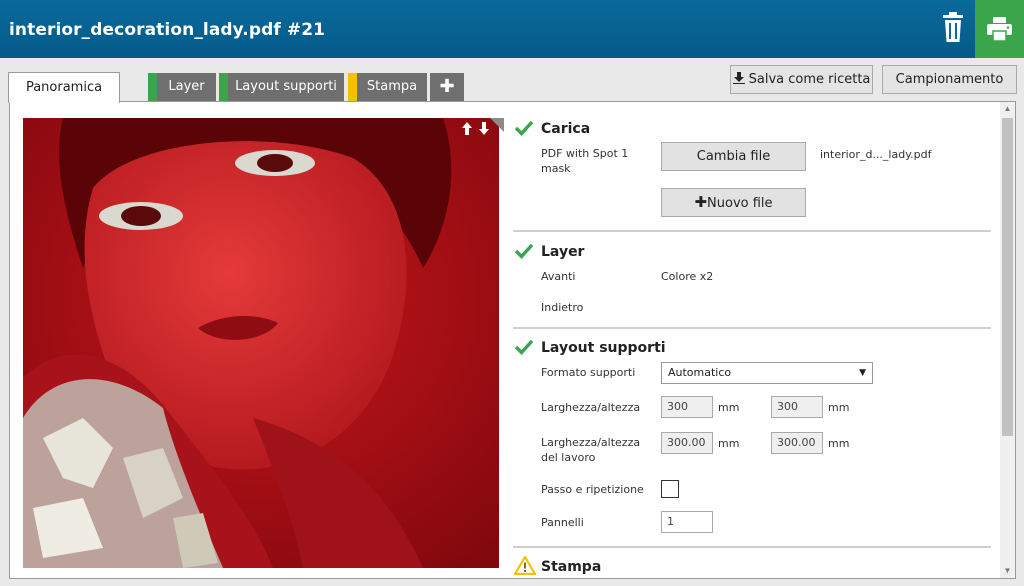 This screenshot has height=586, width=1024. Describe the element at coordinates (525, 565) in the screenshot. I see `warning-icon` at that location.